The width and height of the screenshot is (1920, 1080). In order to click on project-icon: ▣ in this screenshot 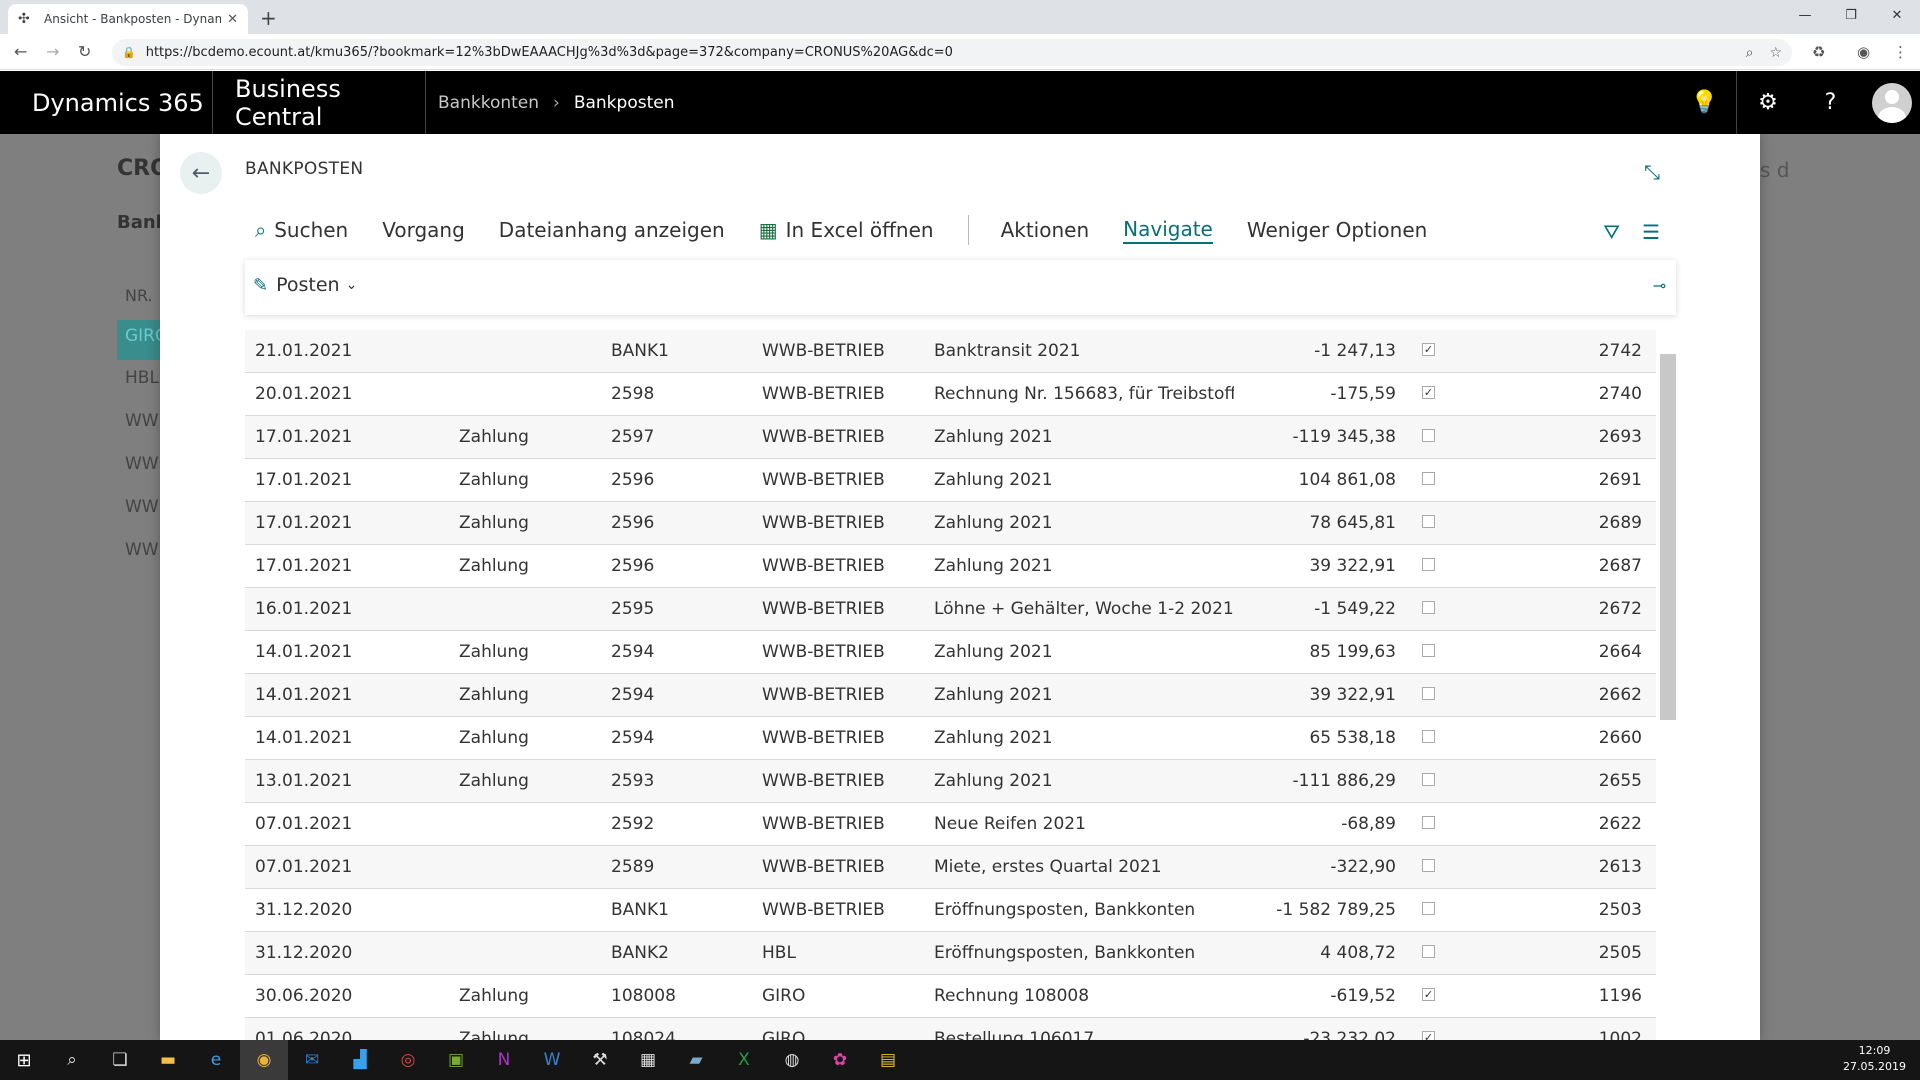, I will do `click(456, 1060)`.